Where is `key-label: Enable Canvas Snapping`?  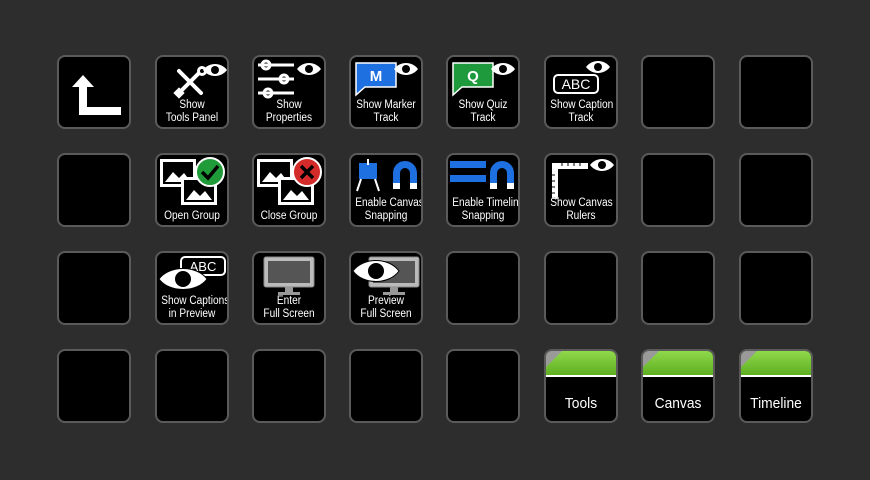
key-label: Enable Canvas Snapping is located at coordinates (389, 209).